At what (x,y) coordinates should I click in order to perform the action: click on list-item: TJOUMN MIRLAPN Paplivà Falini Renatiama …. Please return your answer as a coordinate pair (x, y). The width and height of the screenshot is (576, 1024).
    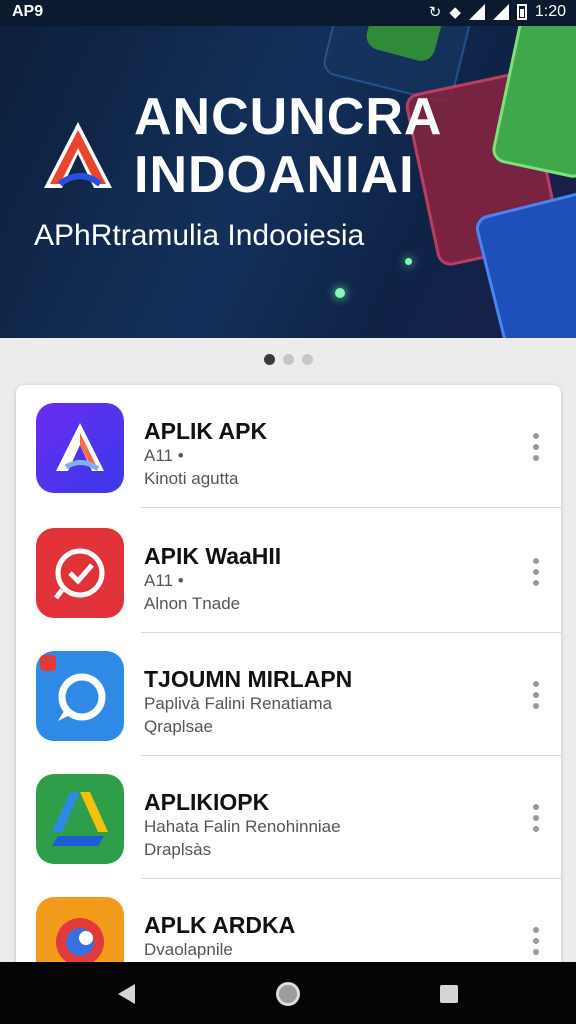
    Looking at the image, I should click on (288, 694).